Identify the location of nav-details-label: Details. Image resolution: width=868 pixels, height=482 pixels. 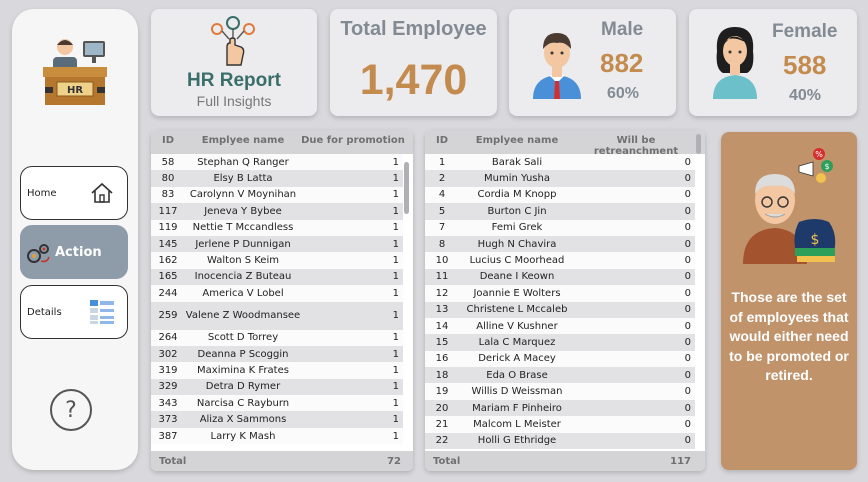
(44, 312).